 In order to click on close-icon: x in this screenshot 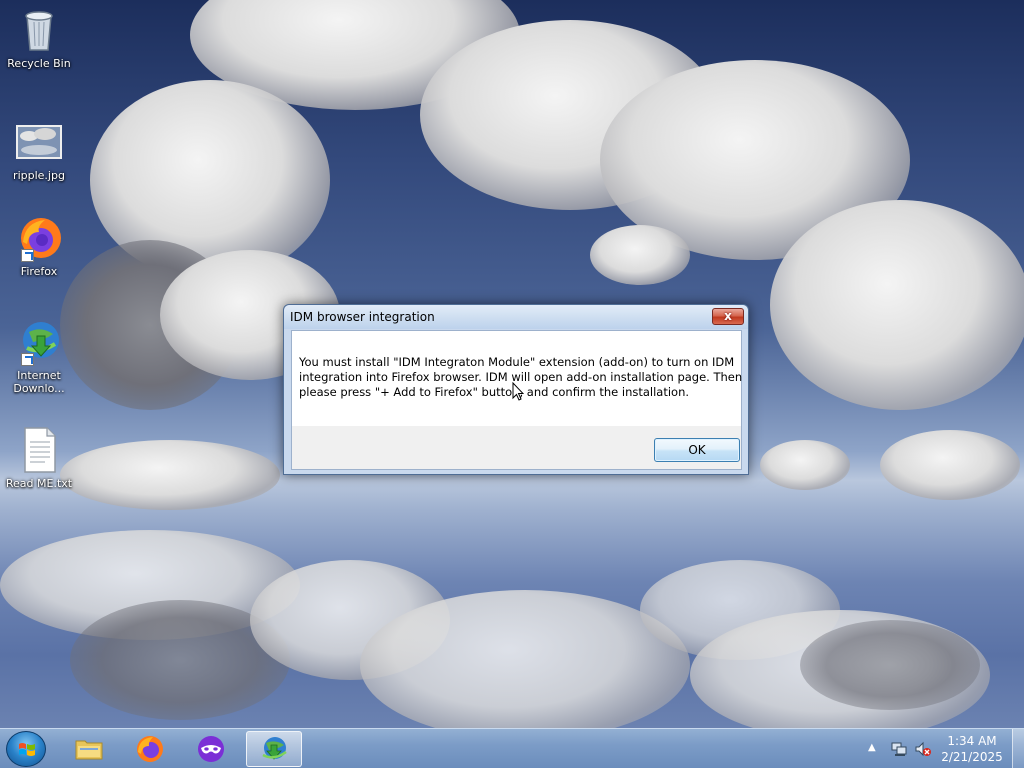, I will do `click(728, 316)`.